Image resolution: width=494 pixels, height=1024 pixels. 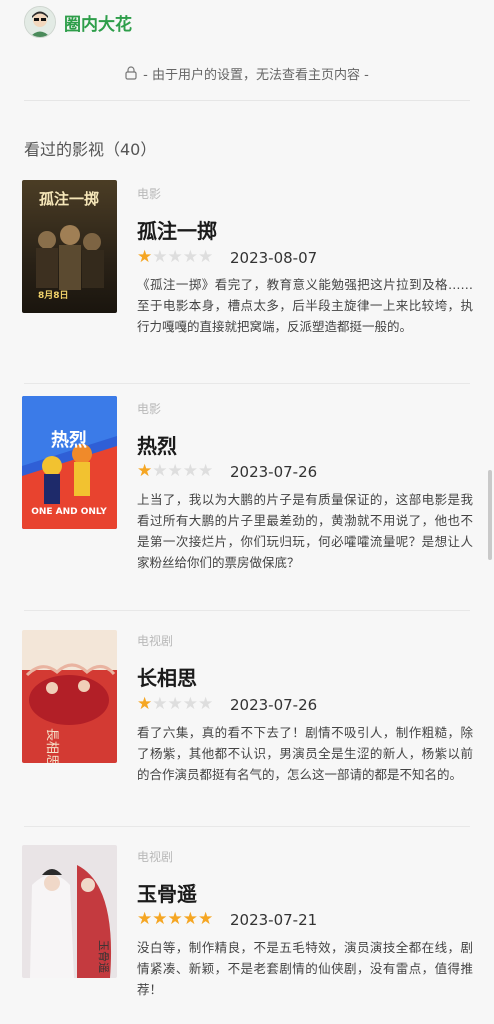 I want to click on poster-image: 孤注一掷 8月8日, so click(x=69, y=246).